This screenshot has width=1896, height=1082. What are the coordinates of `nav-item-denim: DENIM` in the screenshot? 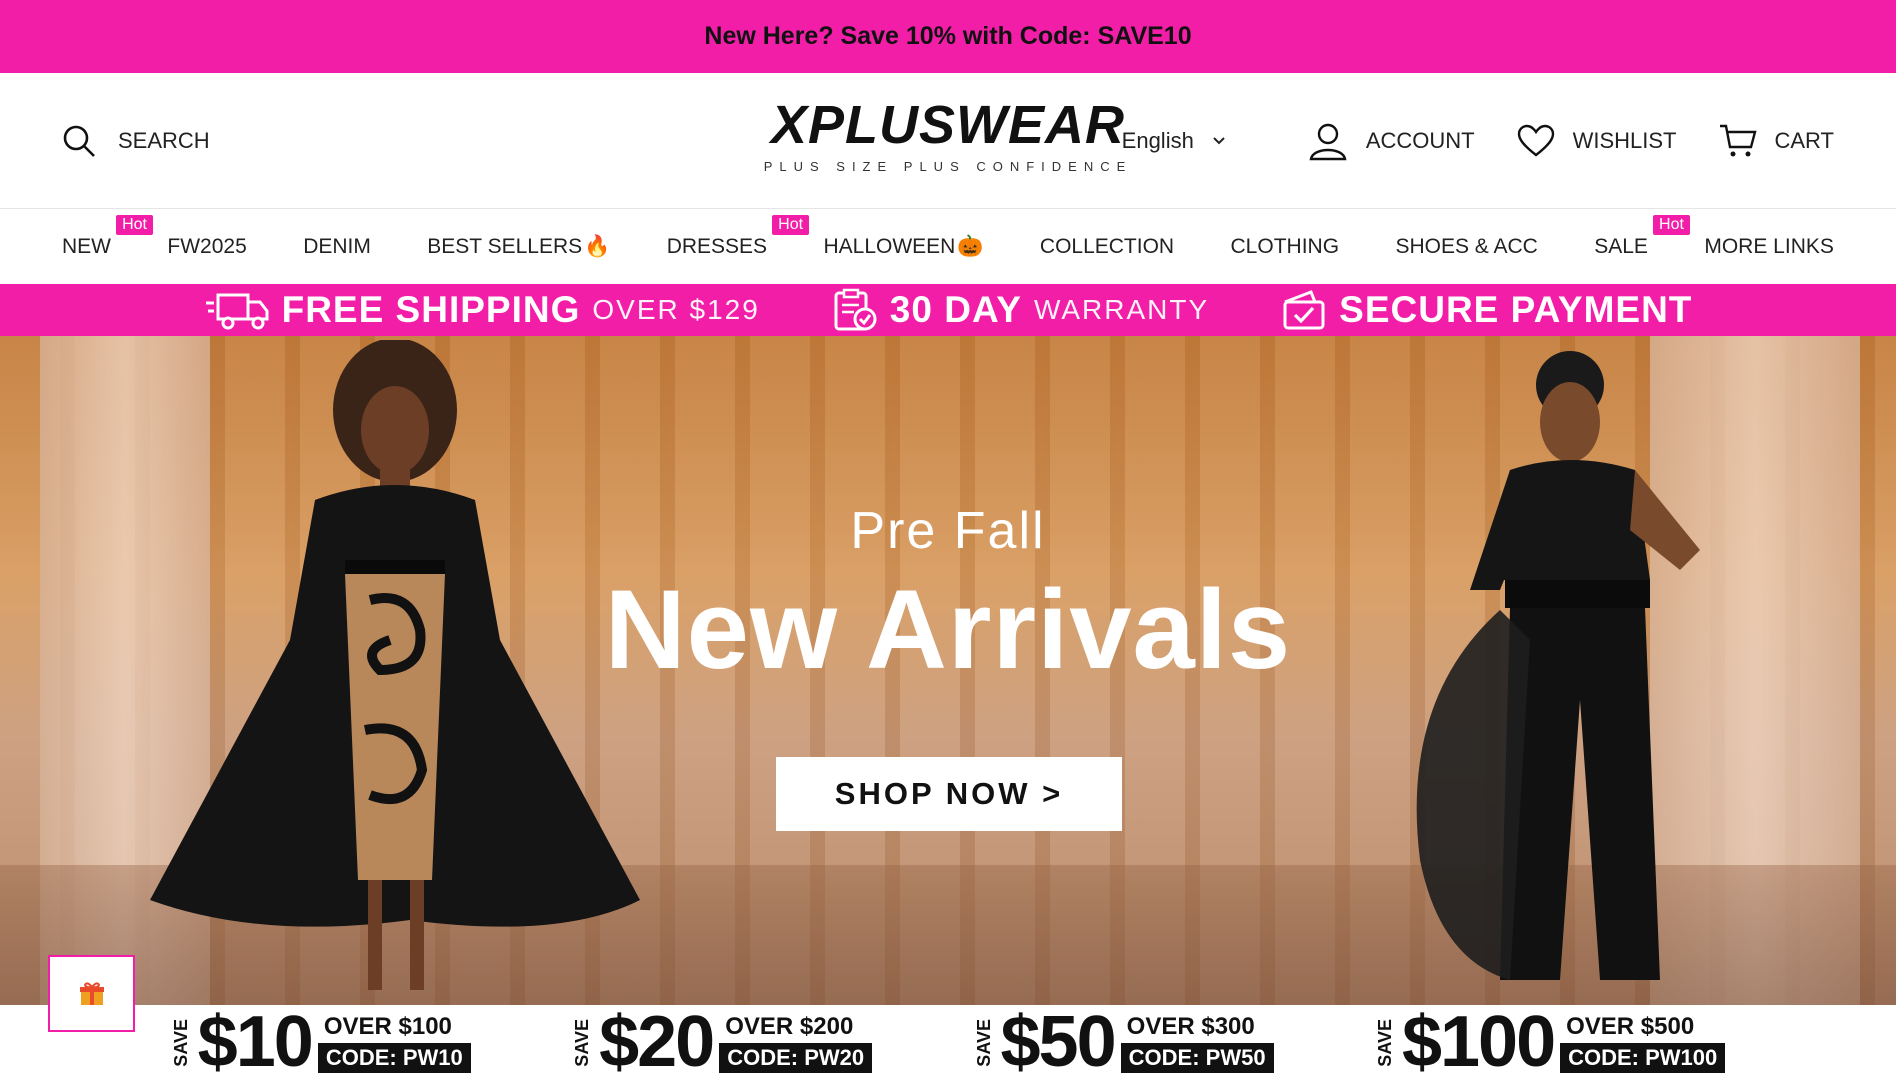 It's located at (337, 247).